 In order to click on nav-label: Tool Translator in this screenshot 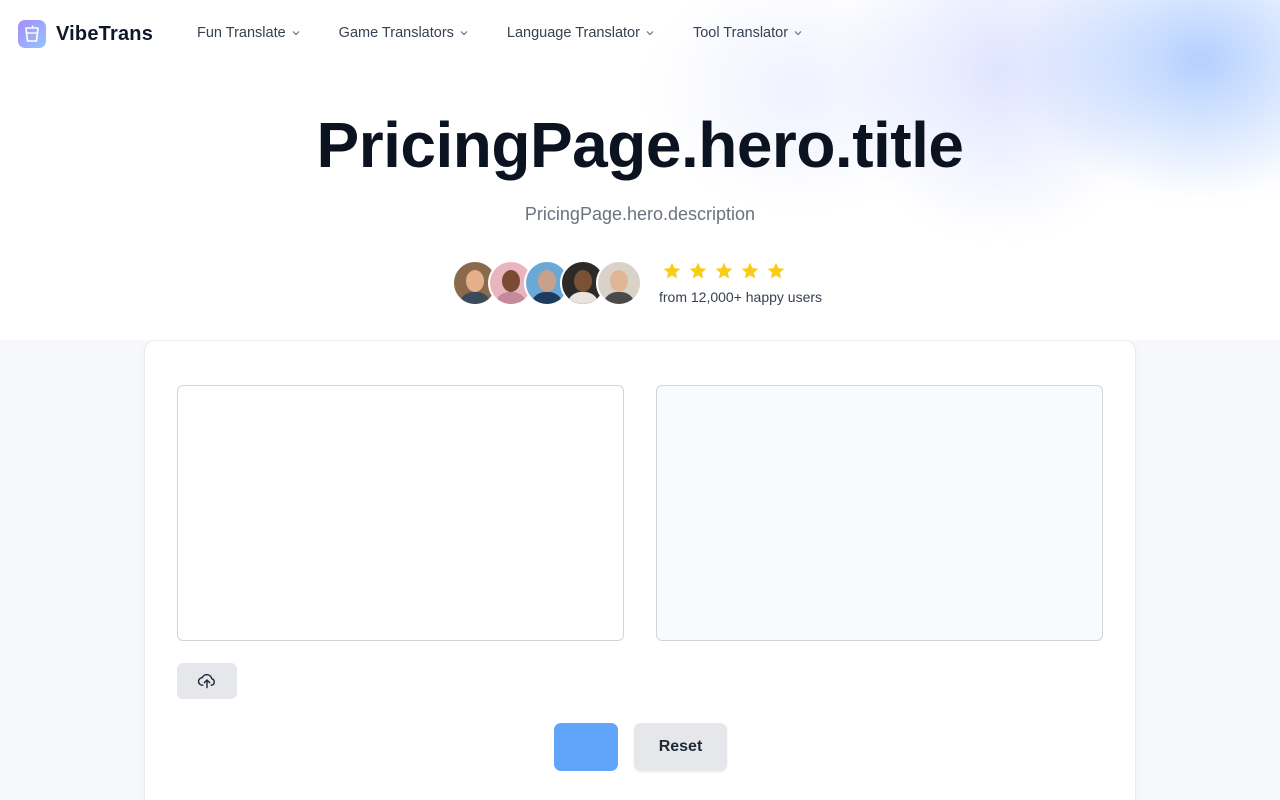, I will do `click(740, 33)`.